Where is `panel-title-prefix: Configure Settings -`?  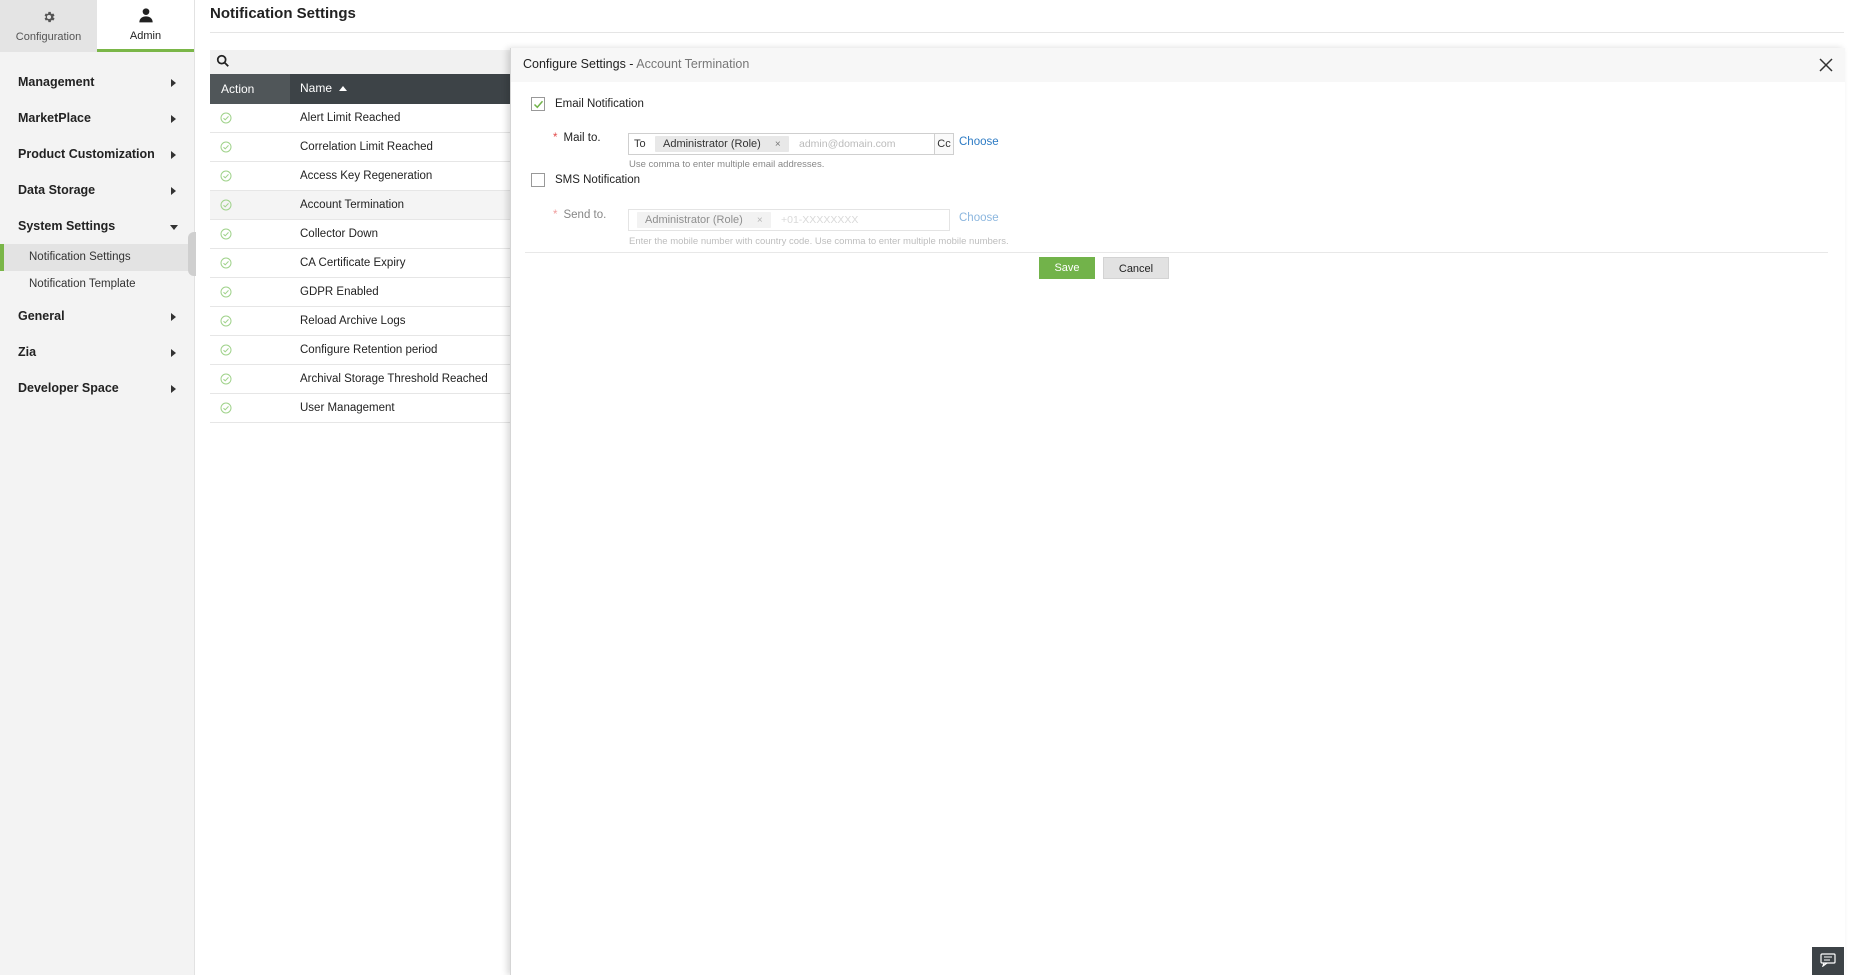
panel-title-prefix: Configure Settings - is located at coordinates (580, 64).